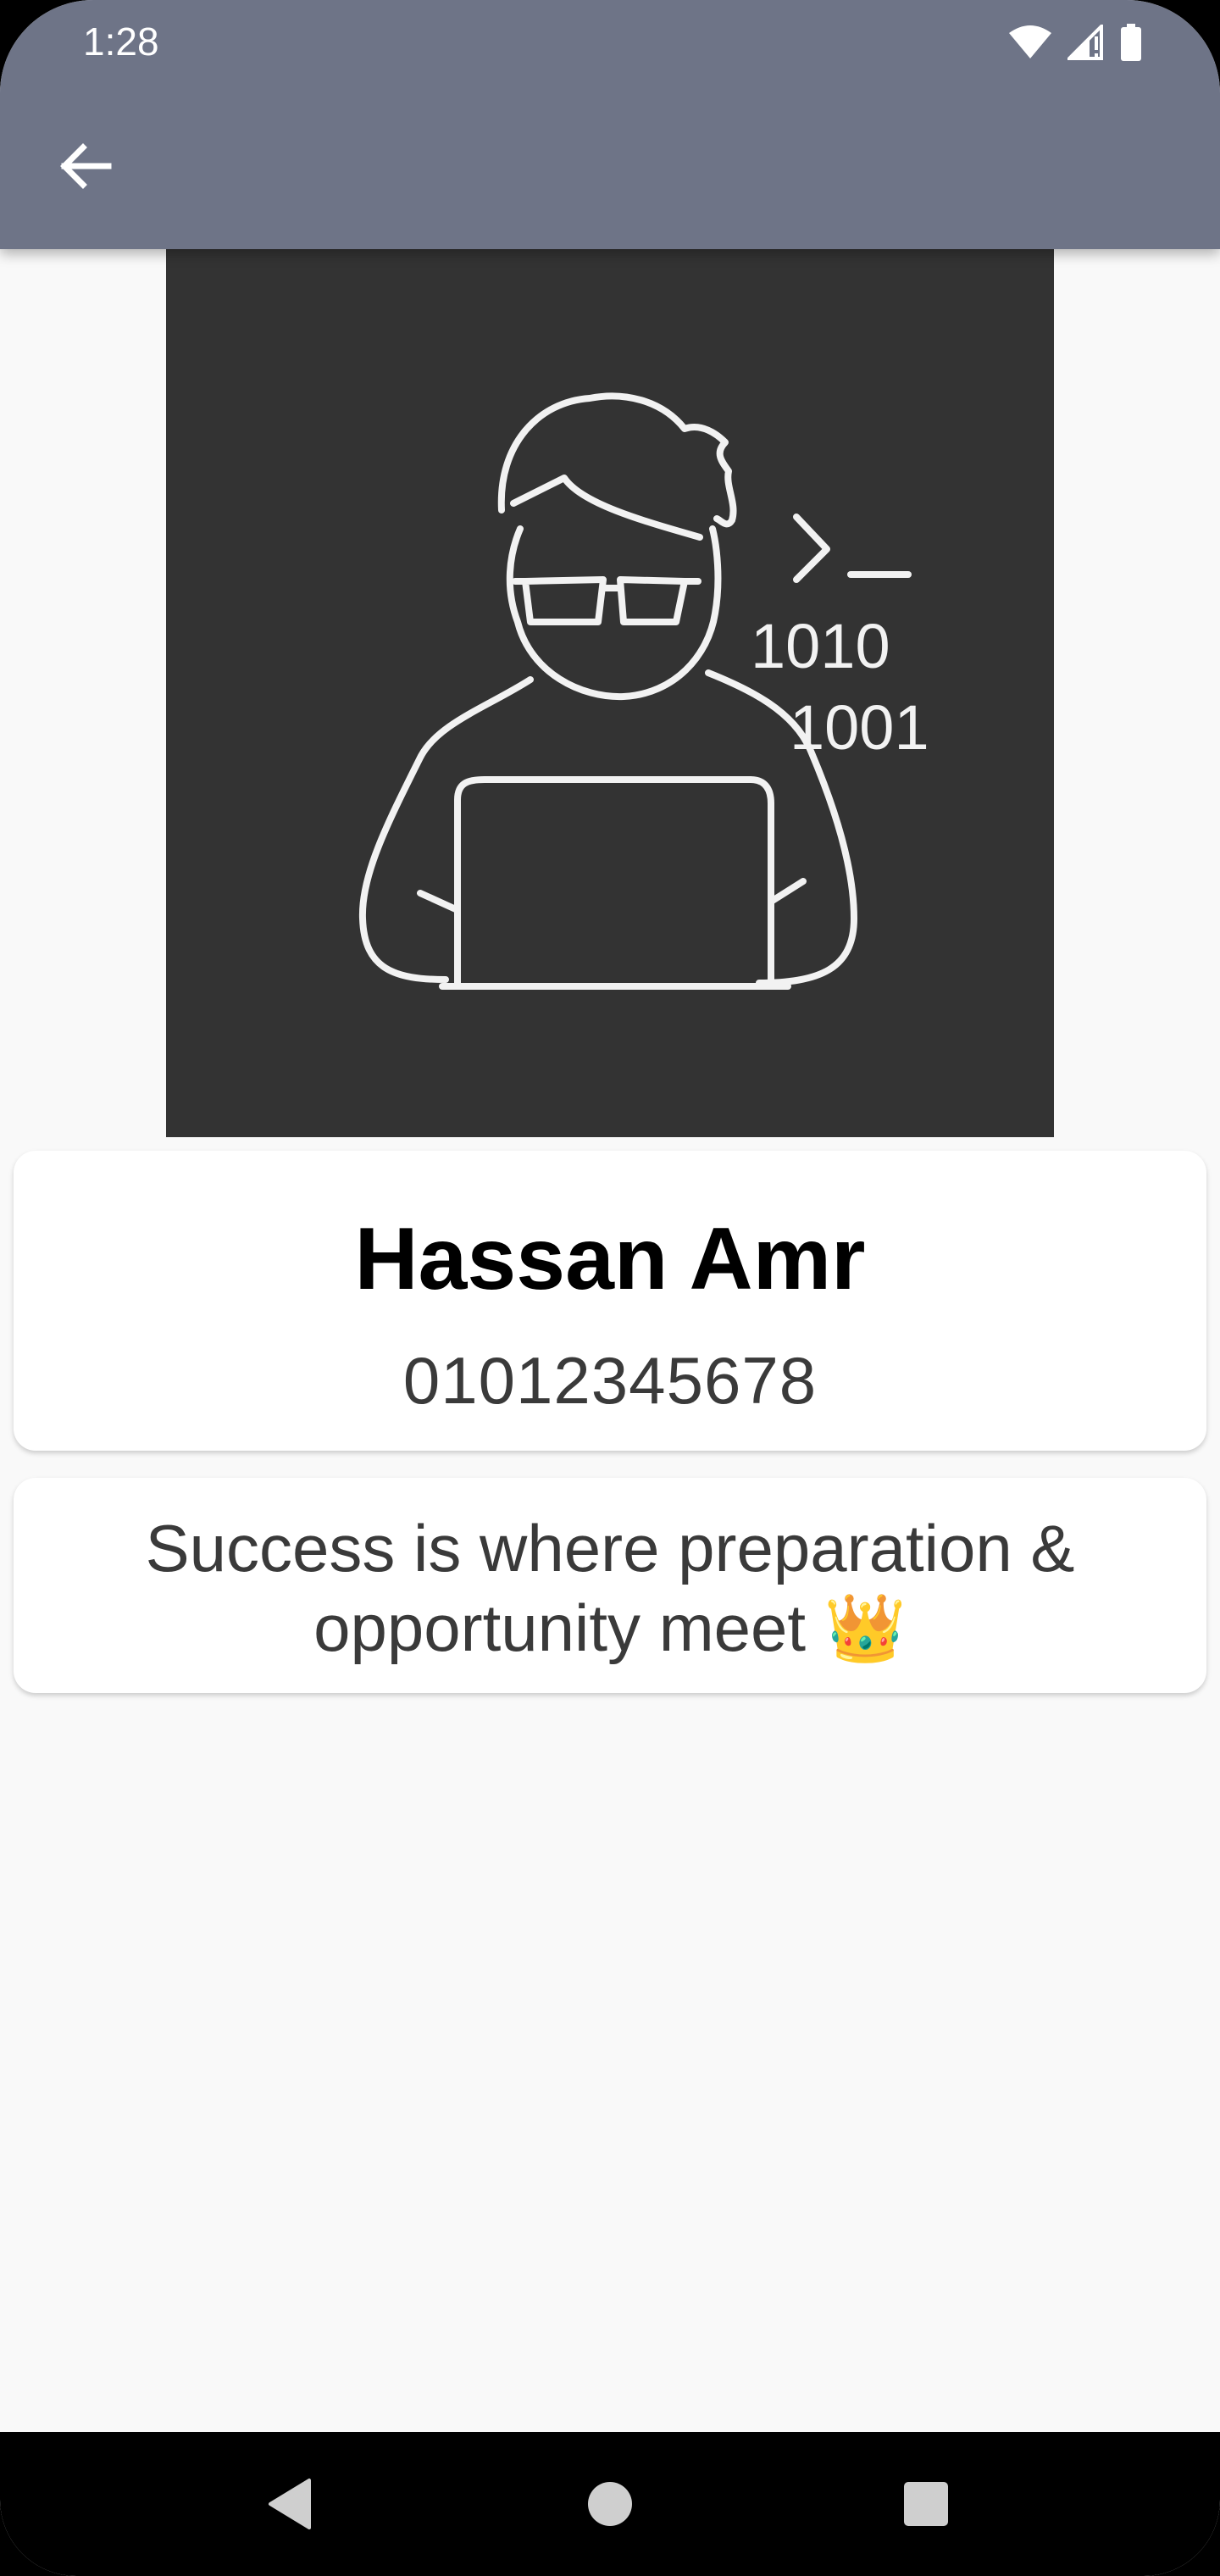  What do you see at coordinates (610, 1380) in the screenshot?
I see `contact-phone: 01012345678` at bounding box center [610, 1380].